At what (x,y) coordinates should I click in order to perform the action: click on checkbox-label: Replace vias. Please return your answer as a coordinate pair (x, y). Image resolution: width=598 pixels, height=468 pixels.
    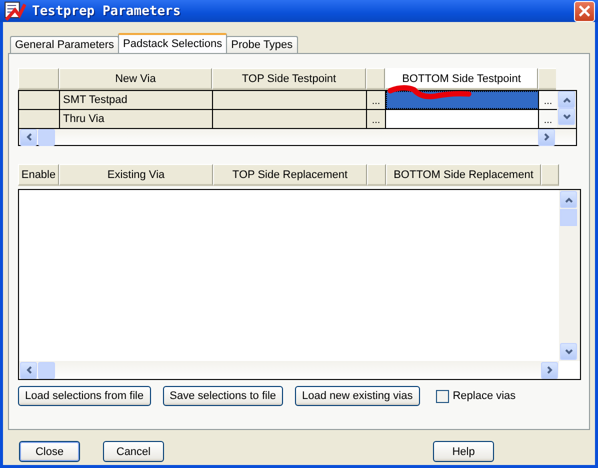
    Looking at the image, I should click on (484, 396).